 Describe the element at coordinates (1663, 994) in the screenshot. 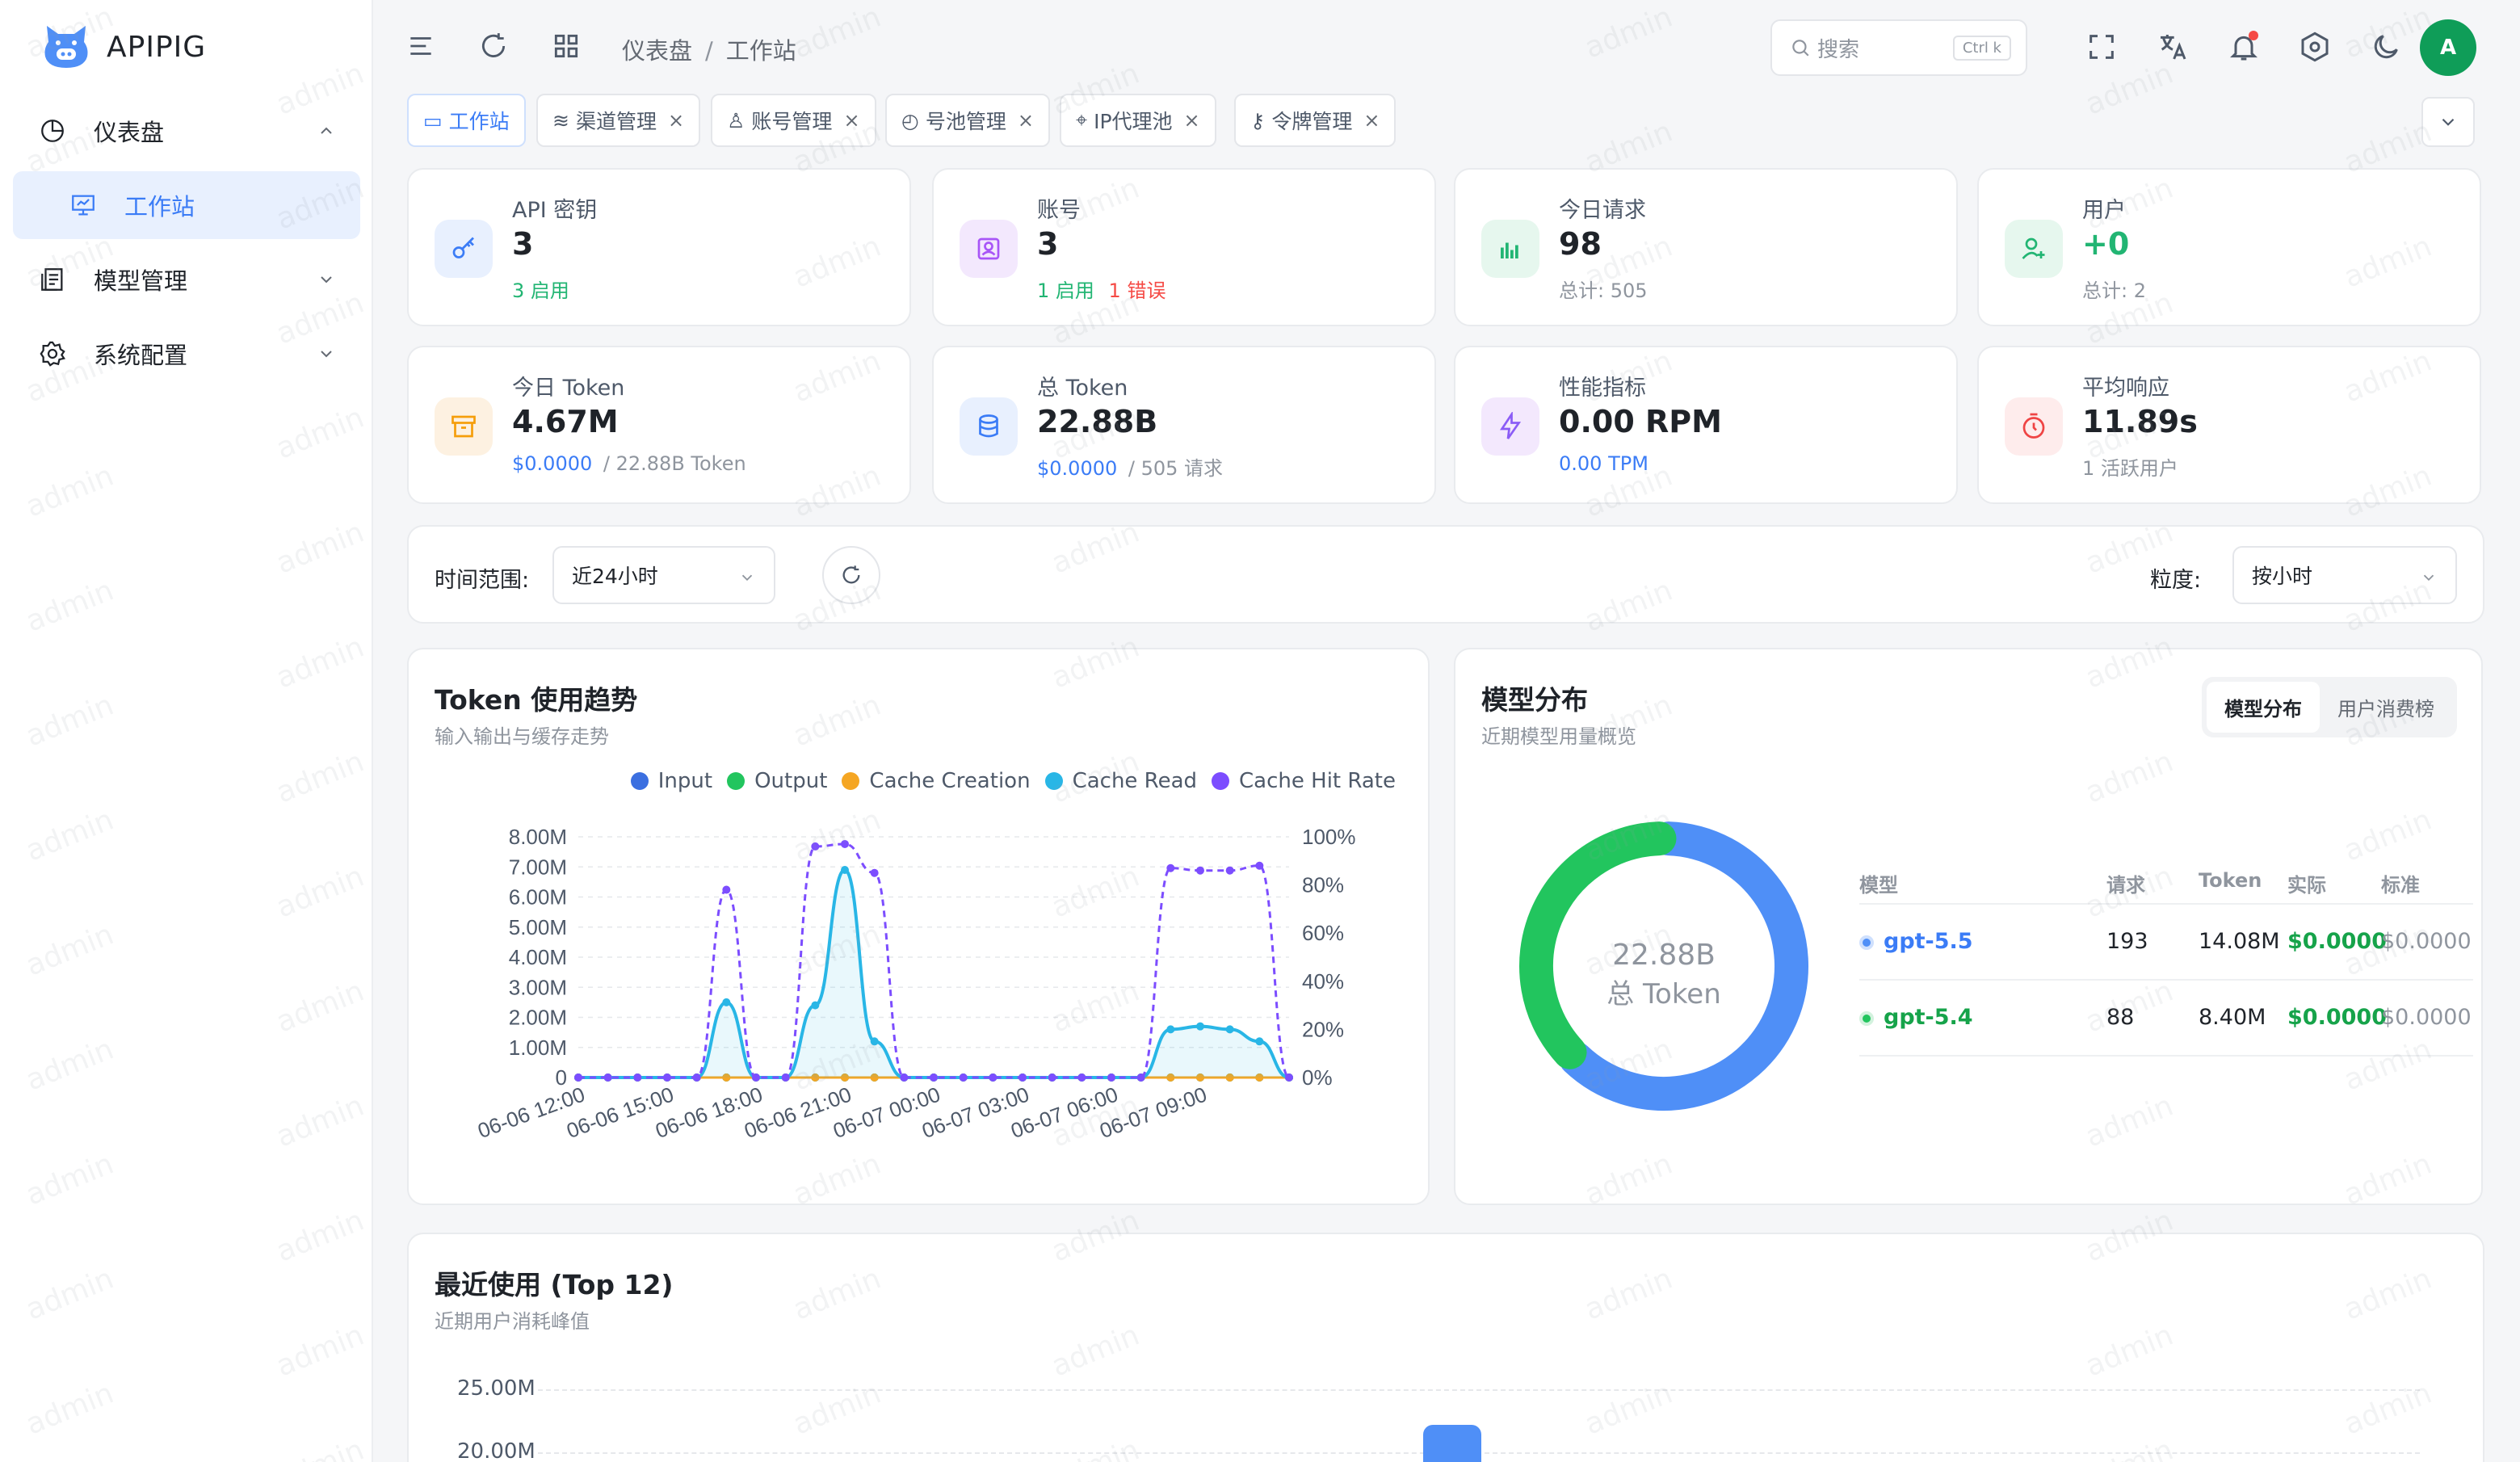

I see `donut-center-label: 总 Token` at that location.